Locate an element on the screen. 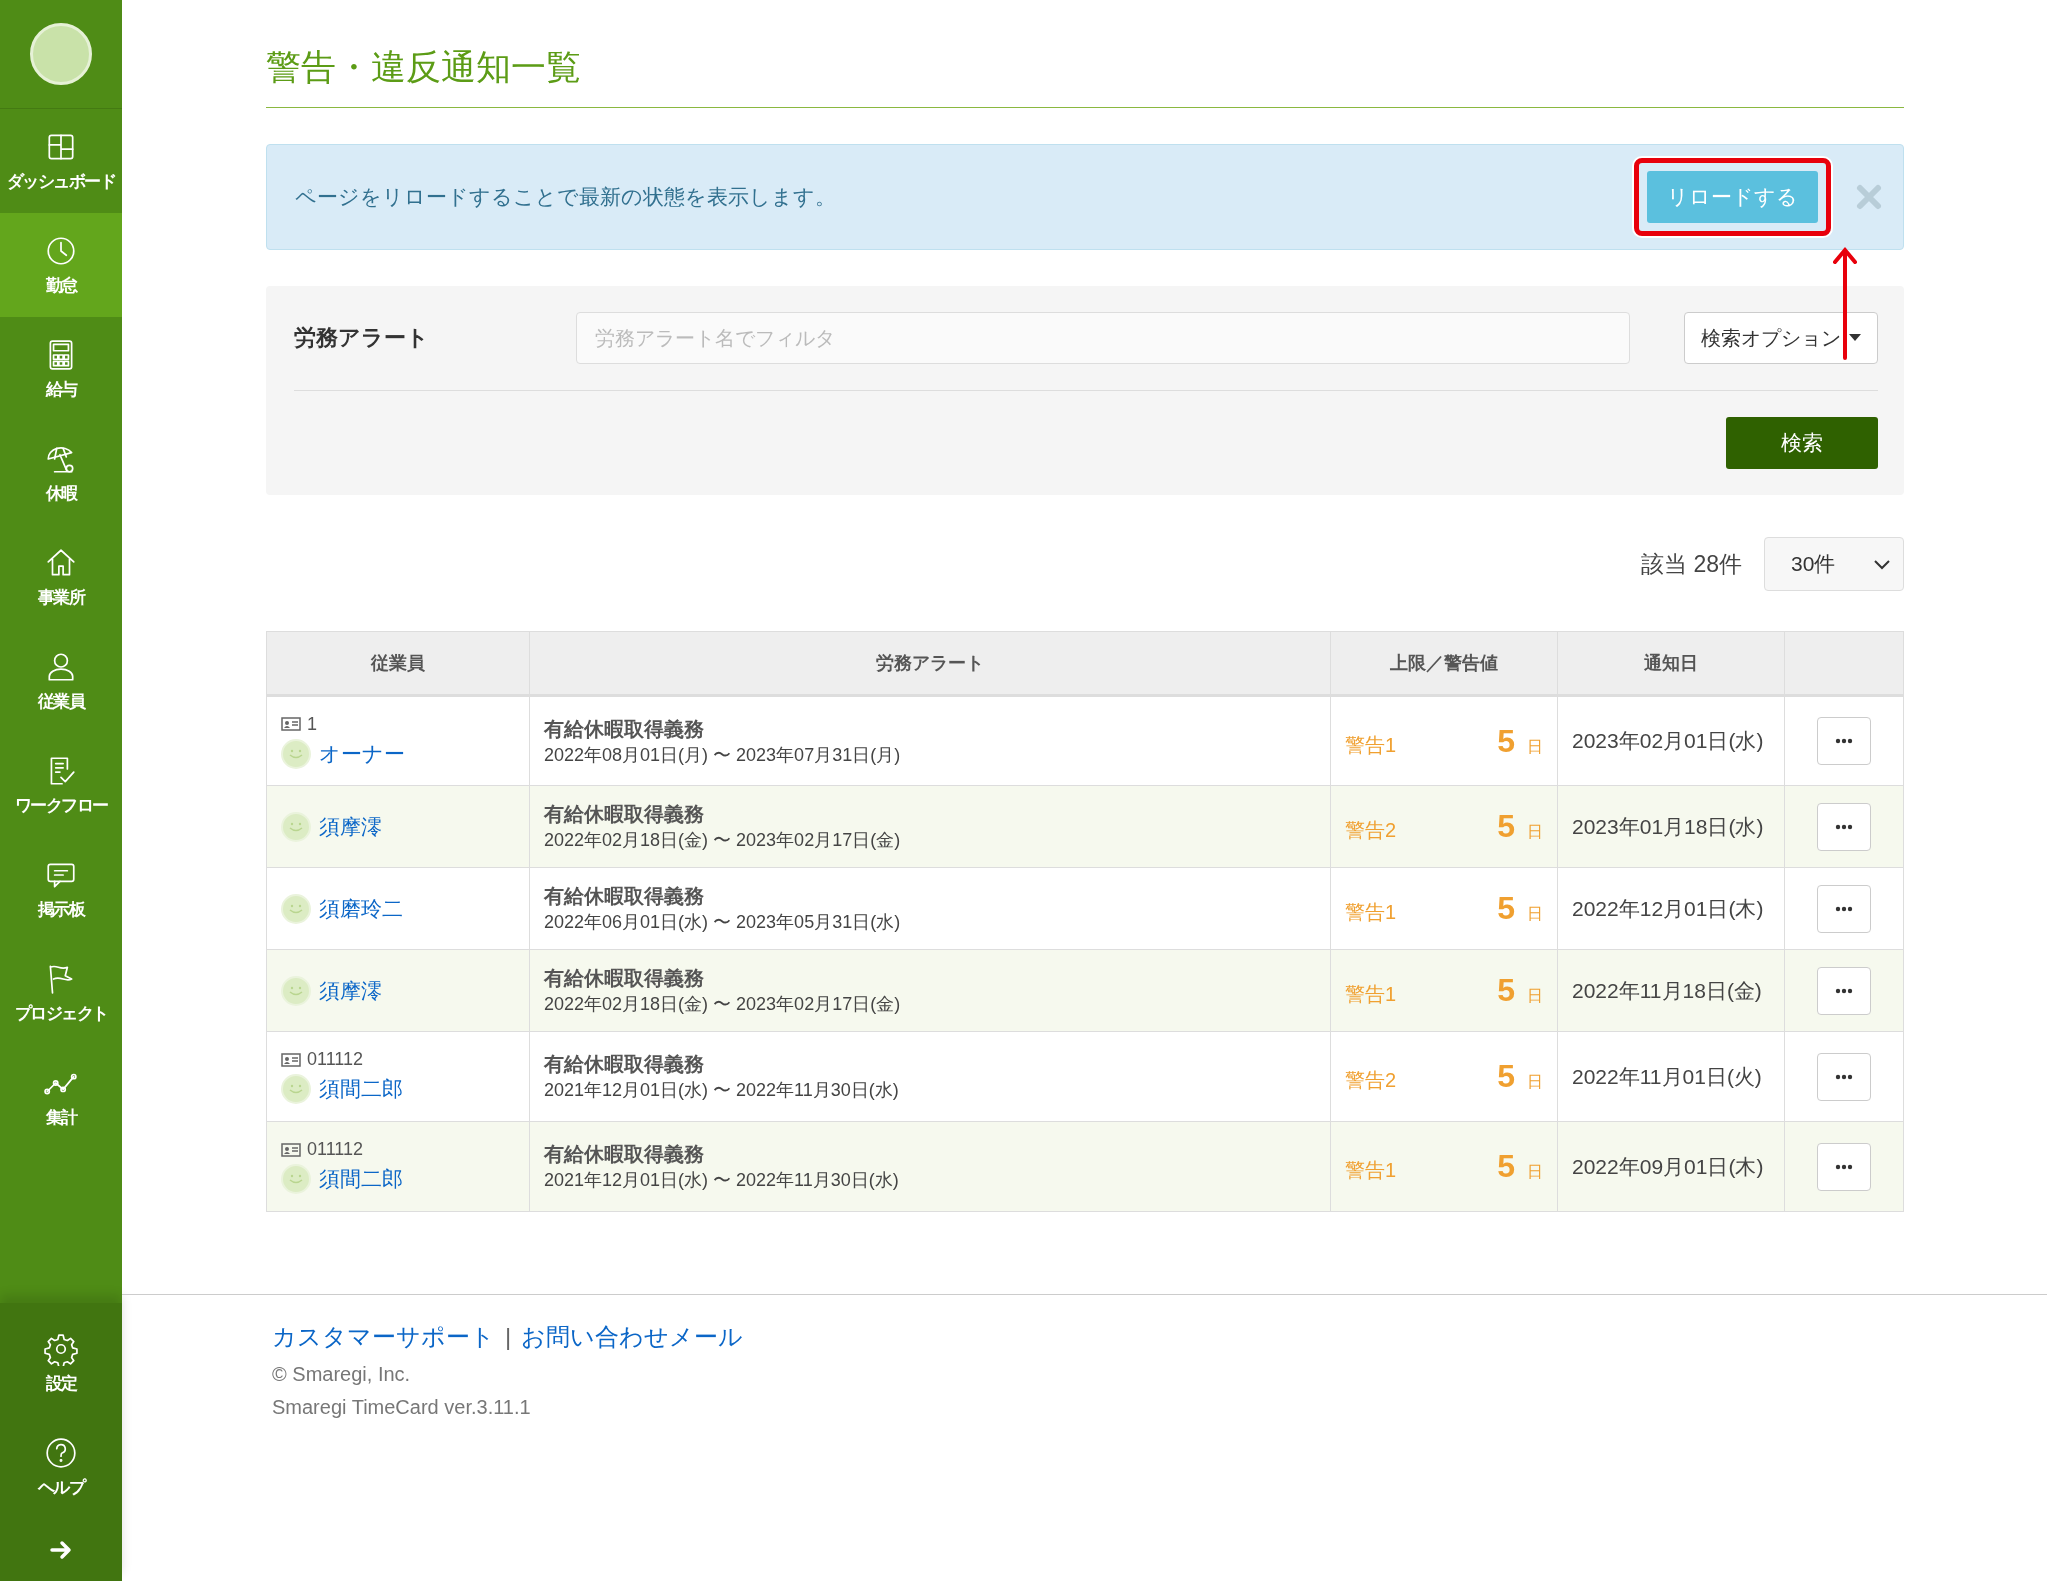 This screenshot has height=1581, width=2047. footer-link: お問い合わせメール is located at coordinates (632, 1337).